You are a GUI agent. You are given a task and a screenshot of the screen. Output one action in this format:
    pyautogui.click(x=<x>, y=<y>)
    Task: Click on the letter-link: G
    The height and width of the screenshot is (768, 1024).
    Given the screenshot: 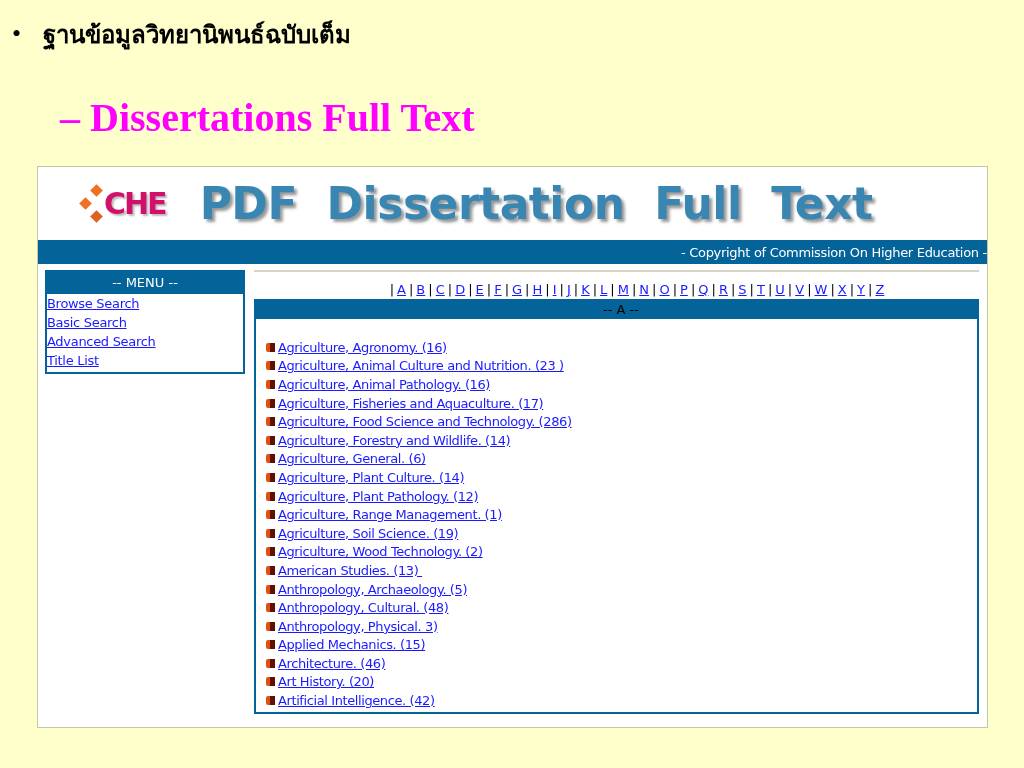 What is the action you would take?
    pyautogui.click(x=517, y=289)
    